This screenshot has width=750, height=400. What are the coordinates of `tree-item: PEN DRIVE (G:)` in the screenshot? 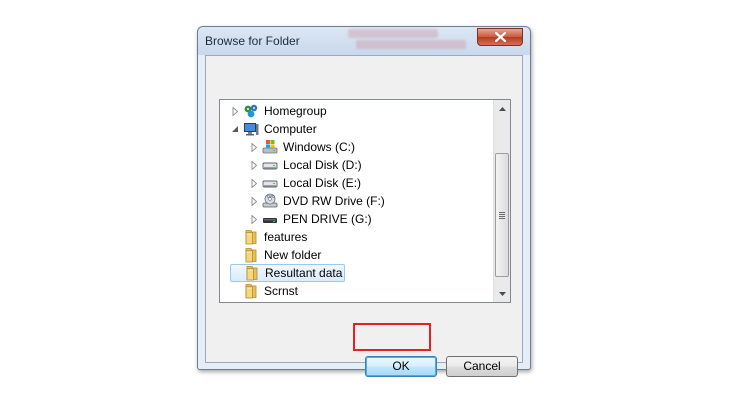 It's located at (311, 219).